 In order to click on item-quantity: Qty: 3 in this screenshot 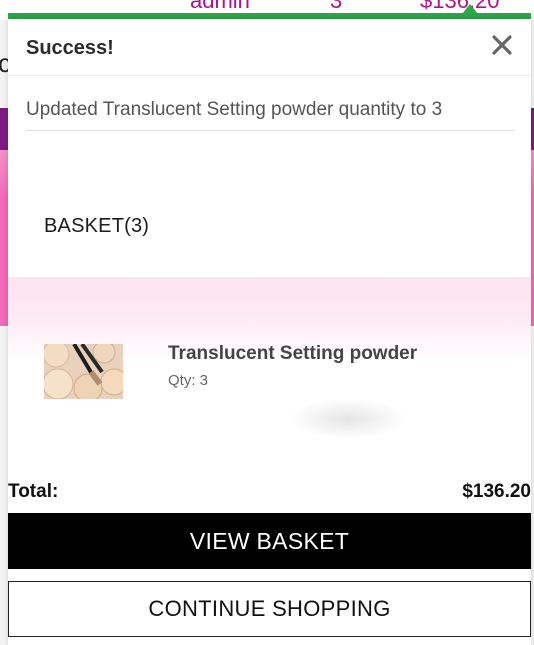, I will do `click(188, 380)`.